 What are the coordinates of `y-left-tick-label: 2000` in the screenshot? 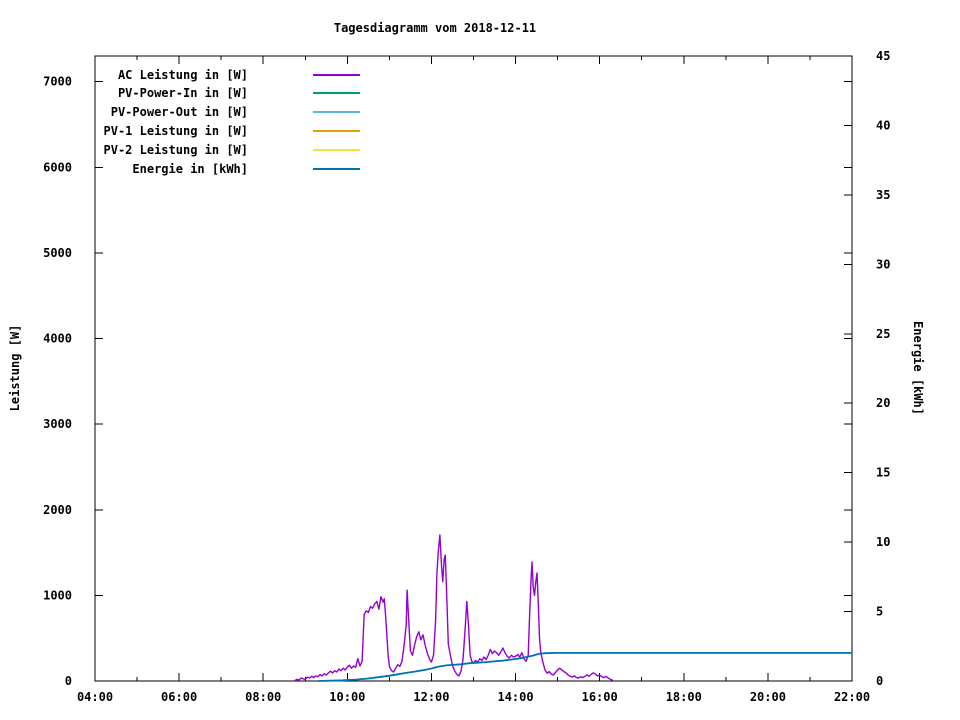 It's located at (57, 510).